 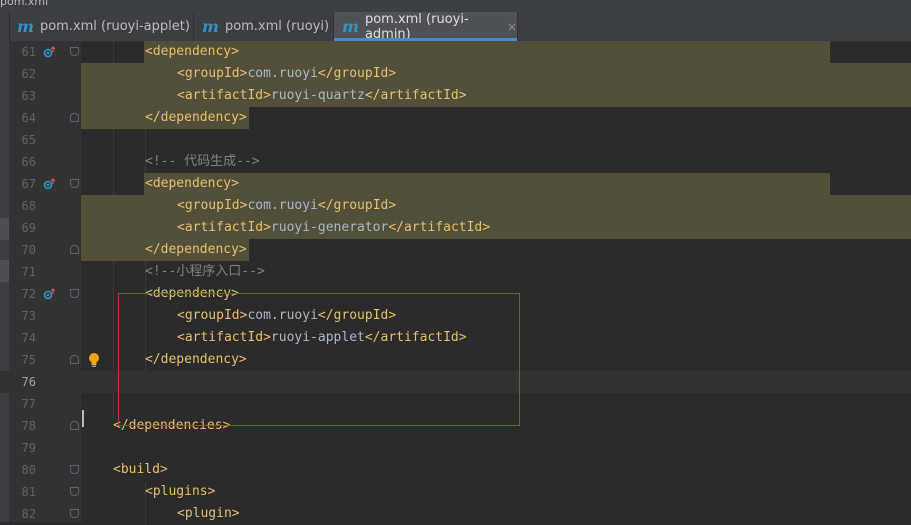 I want to click on editor-tab-label: pom.xml (ruoyi-admin), so click(x=416, y=27).